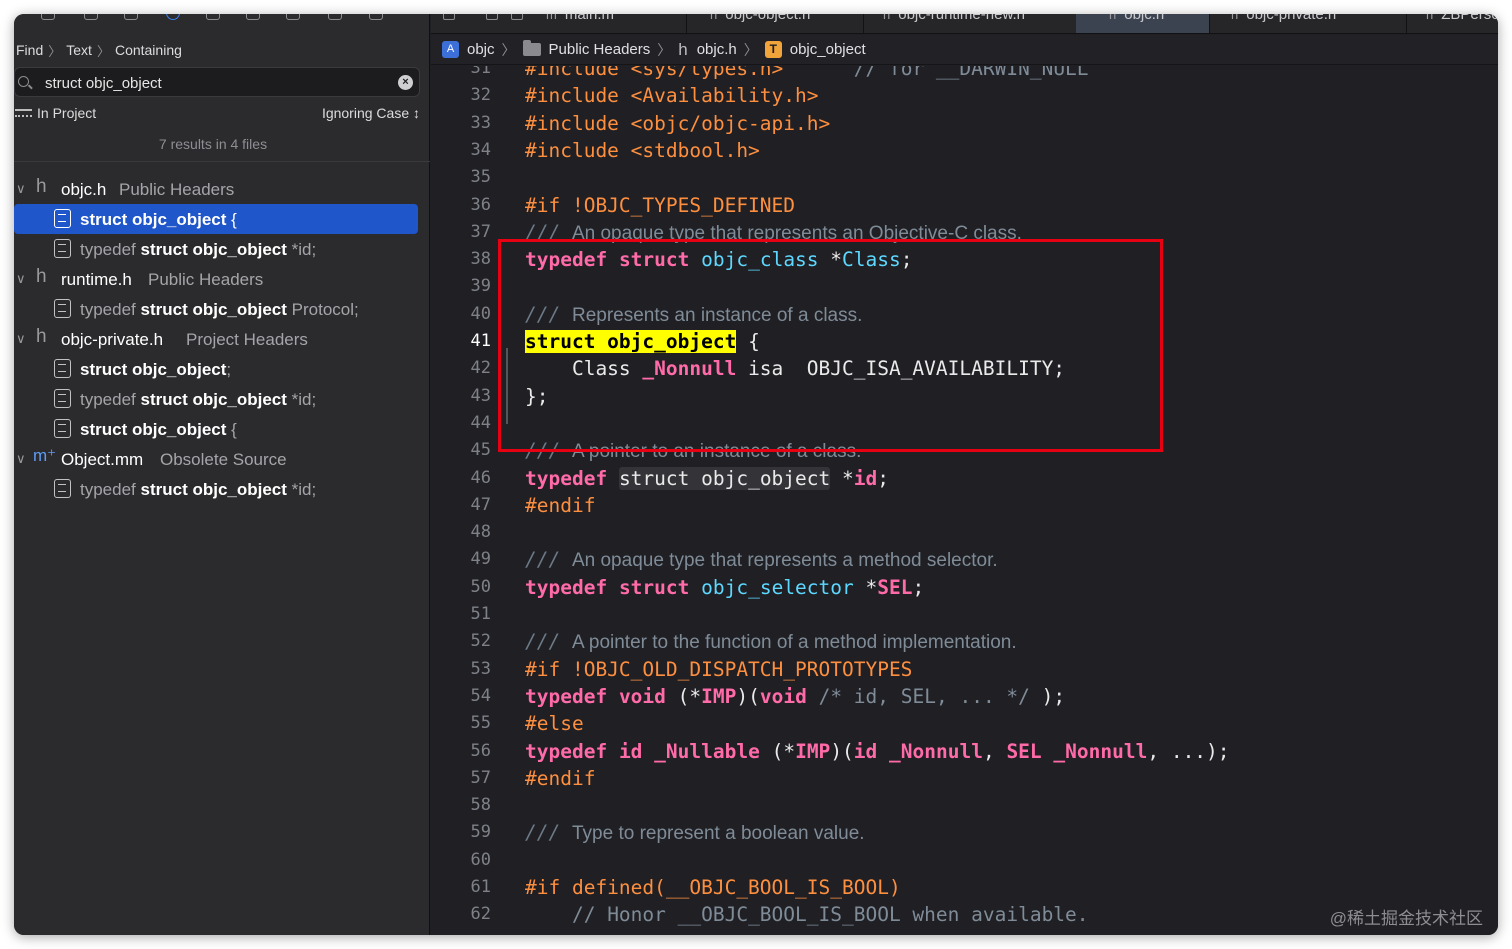 The image size is (1512, 949). What do you see at coordinates (774, 23) in the screenshot?
I see `editor-tab: h objc-object.h` at bounding box center [774, 23].